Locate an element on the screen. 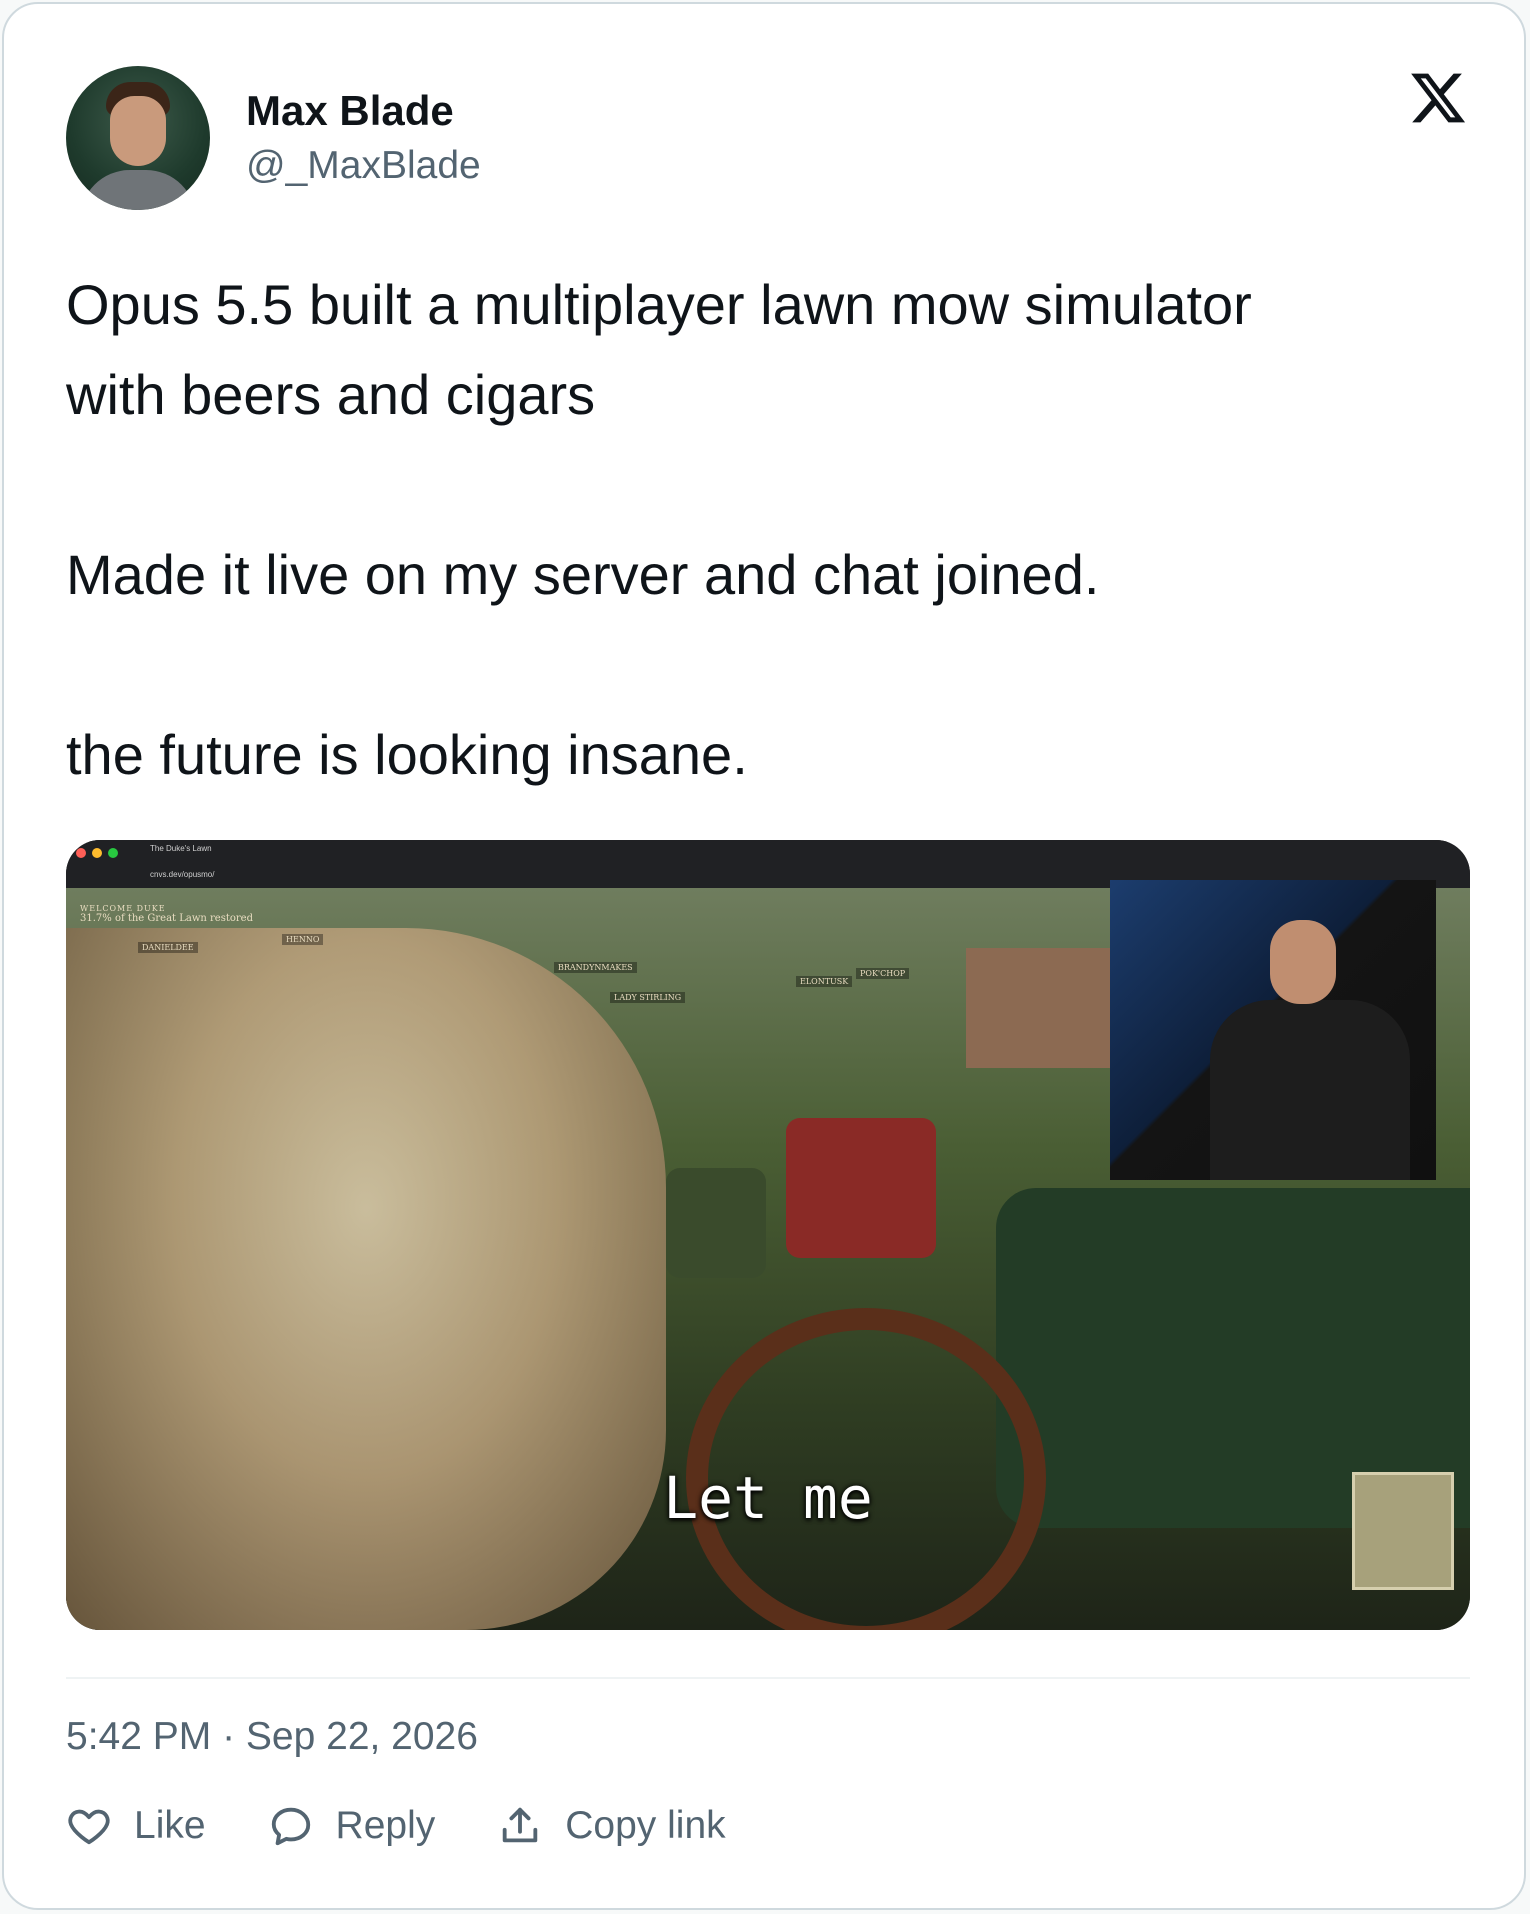 This screenshot has height=1914, width=1530. browser-tab-title: The Duke's Lawn is located at coordinates (181, 848).